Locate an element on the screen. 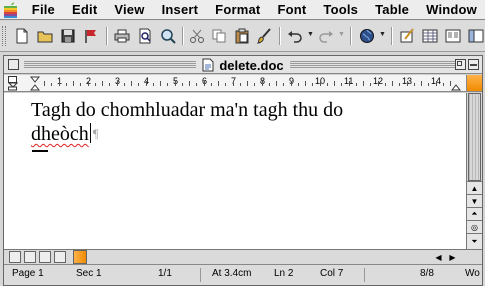 This screenshot has width=485, height=286. toolbar-separator is located at coordinates (107, 36).